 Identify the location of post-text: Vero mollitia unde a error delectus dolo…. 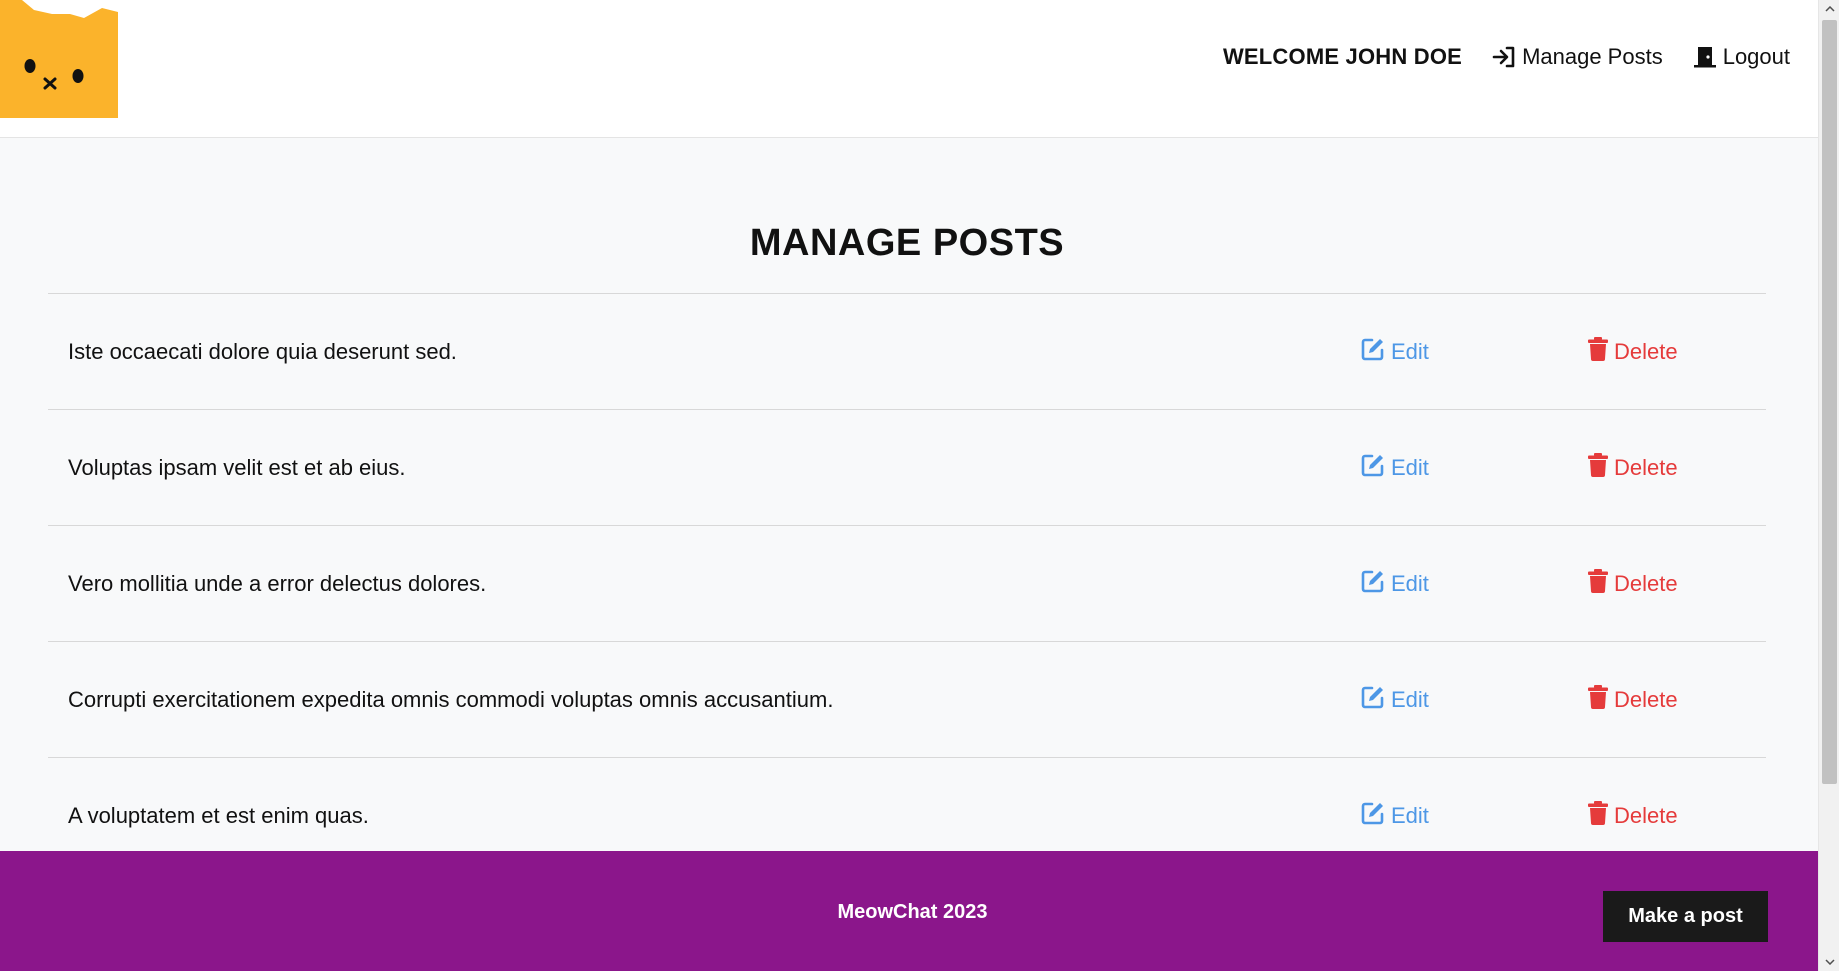
(277, 583).